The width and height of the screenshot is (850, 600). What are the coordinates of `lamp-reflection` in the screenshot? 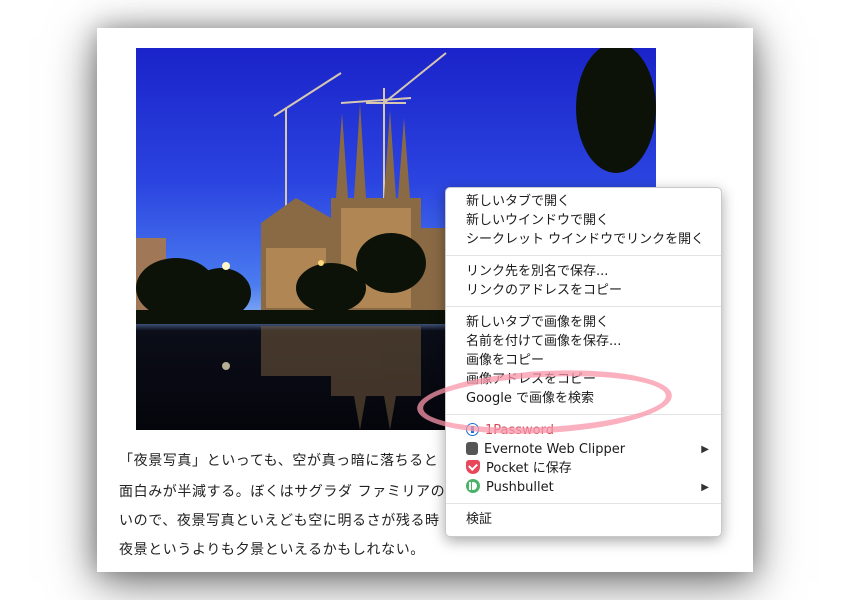 It's located at (226, 366).